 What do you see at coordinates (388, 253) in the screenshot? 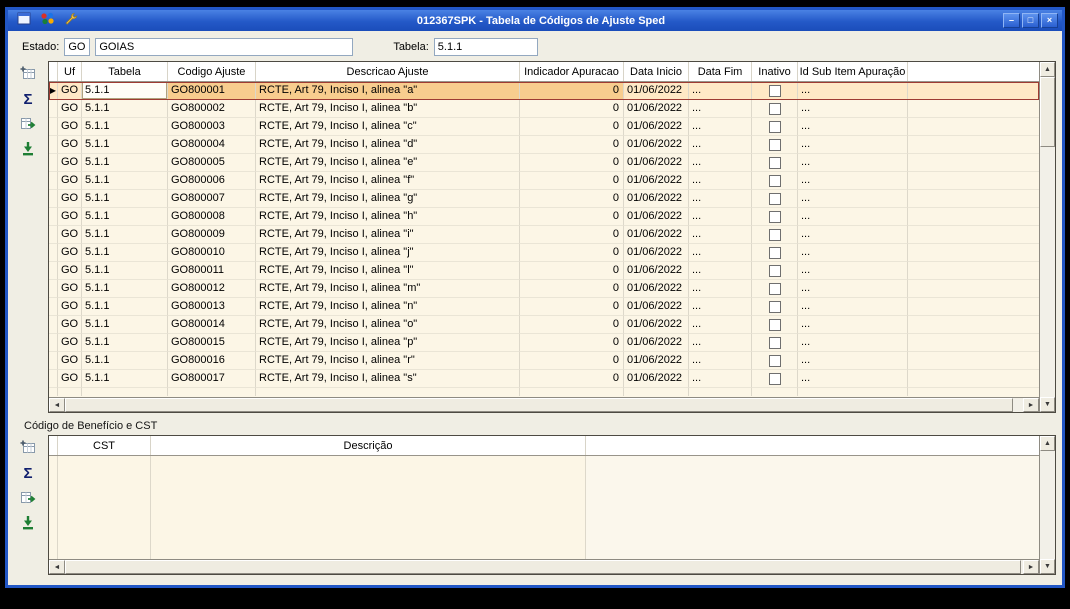
I see `cell-descricao-ajuste: RCTE, Art 79, Inciso I, alinea "j"` at bounding box center [388, 253].